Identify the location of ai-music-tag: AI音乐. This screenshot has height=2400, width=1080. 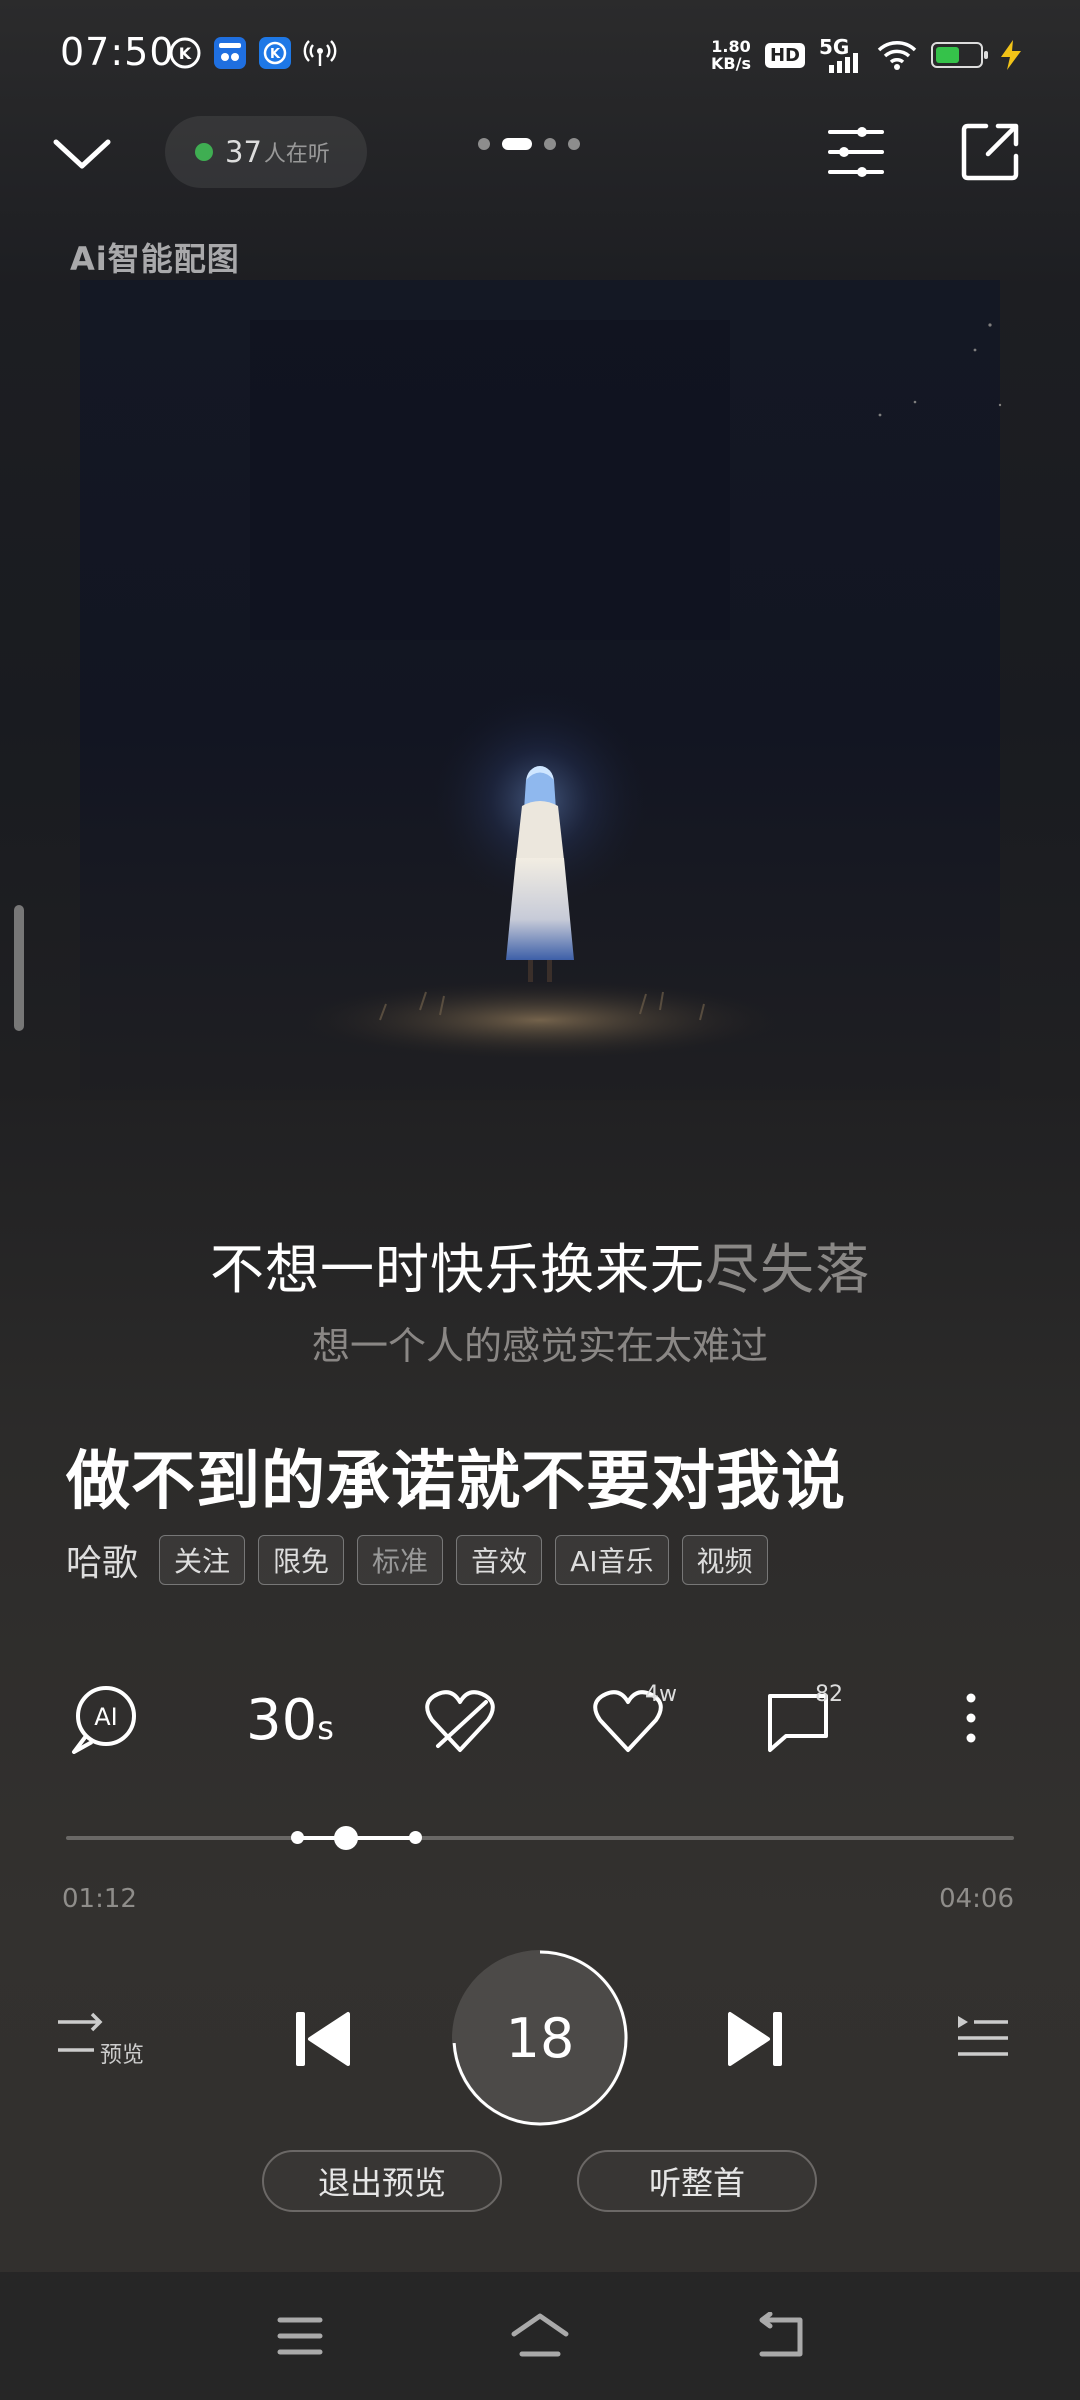
(612, 1560).